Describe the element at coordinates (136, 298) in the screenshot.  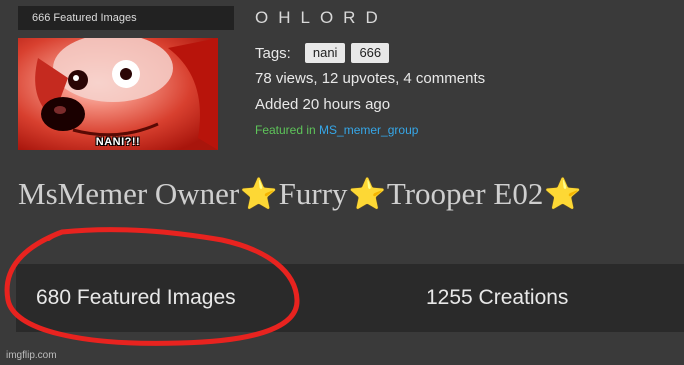
I see `featured-images-count: 680 Featured Images` at that location.